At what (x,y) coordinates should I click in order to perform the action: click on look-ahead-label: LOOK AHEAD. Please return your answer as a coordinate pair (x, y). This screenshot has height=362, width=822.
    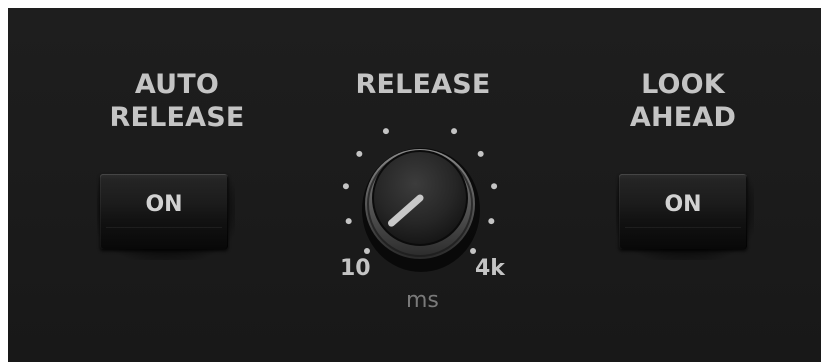
    Looking at the image, I should click on (683, 101).